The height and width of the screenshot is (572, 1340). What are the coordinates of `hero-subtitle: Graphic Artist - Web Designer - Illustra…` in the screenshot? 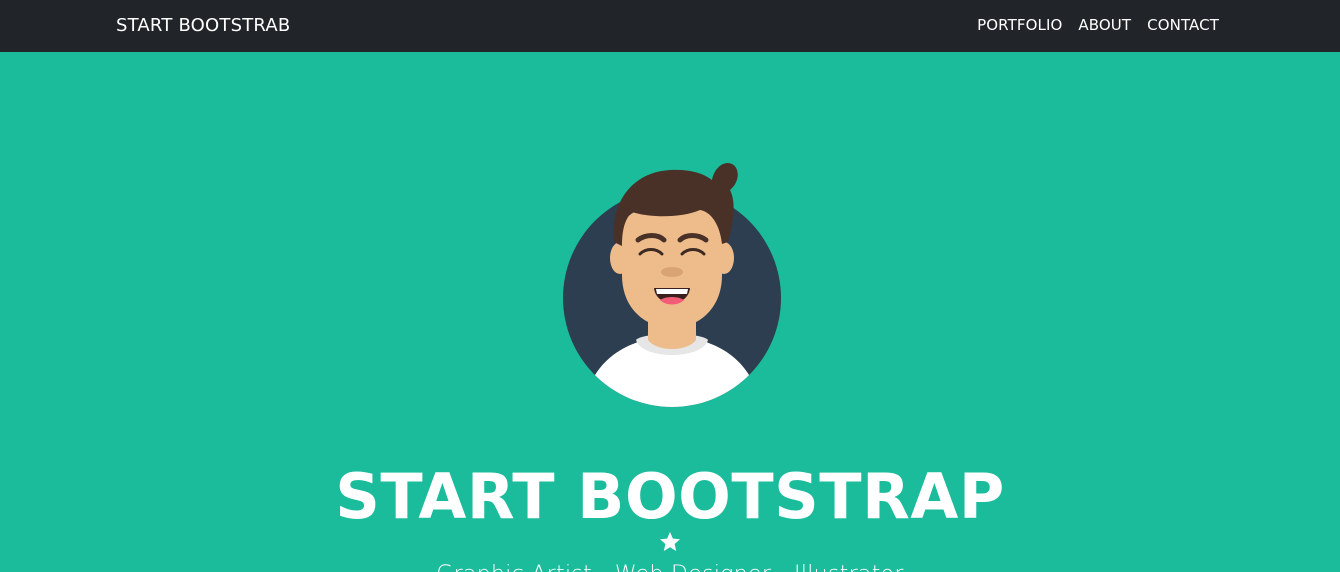 It's located at (670, 566).